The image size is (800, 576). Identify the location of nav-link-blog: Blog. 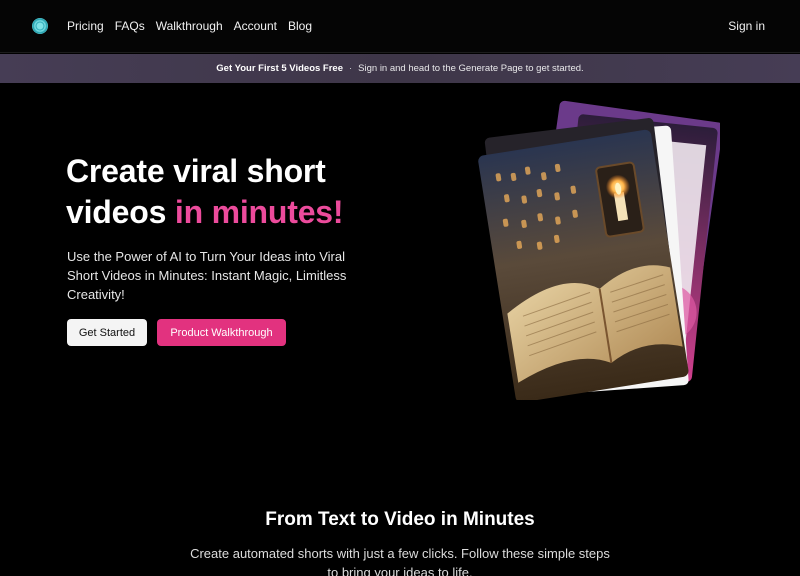
(300, 26).